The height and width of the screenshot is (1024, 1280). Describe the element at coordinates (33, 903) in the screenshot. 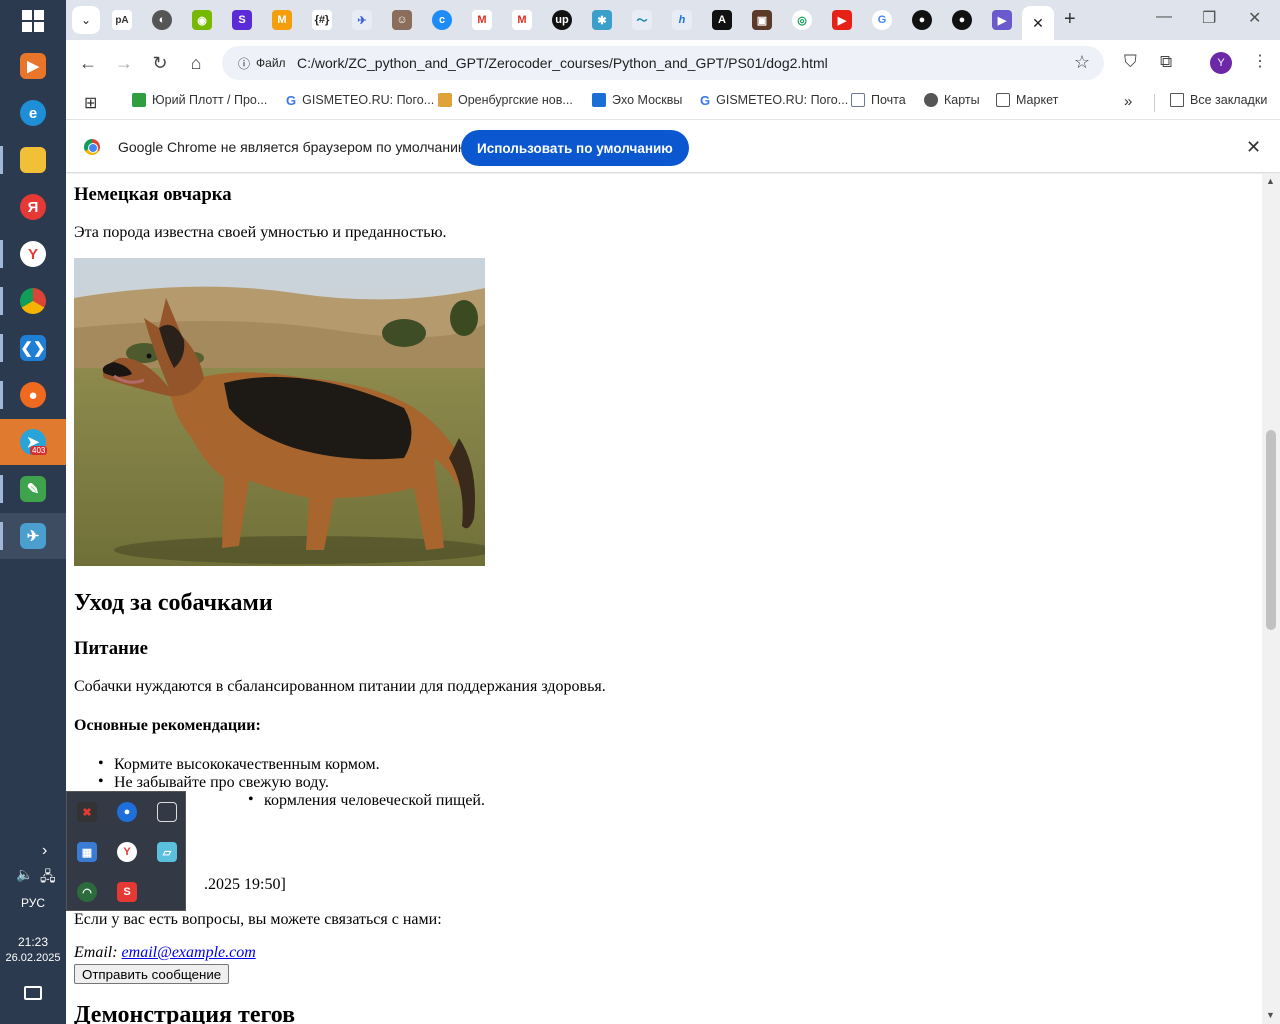

I see `input-language: РУС` at that location.